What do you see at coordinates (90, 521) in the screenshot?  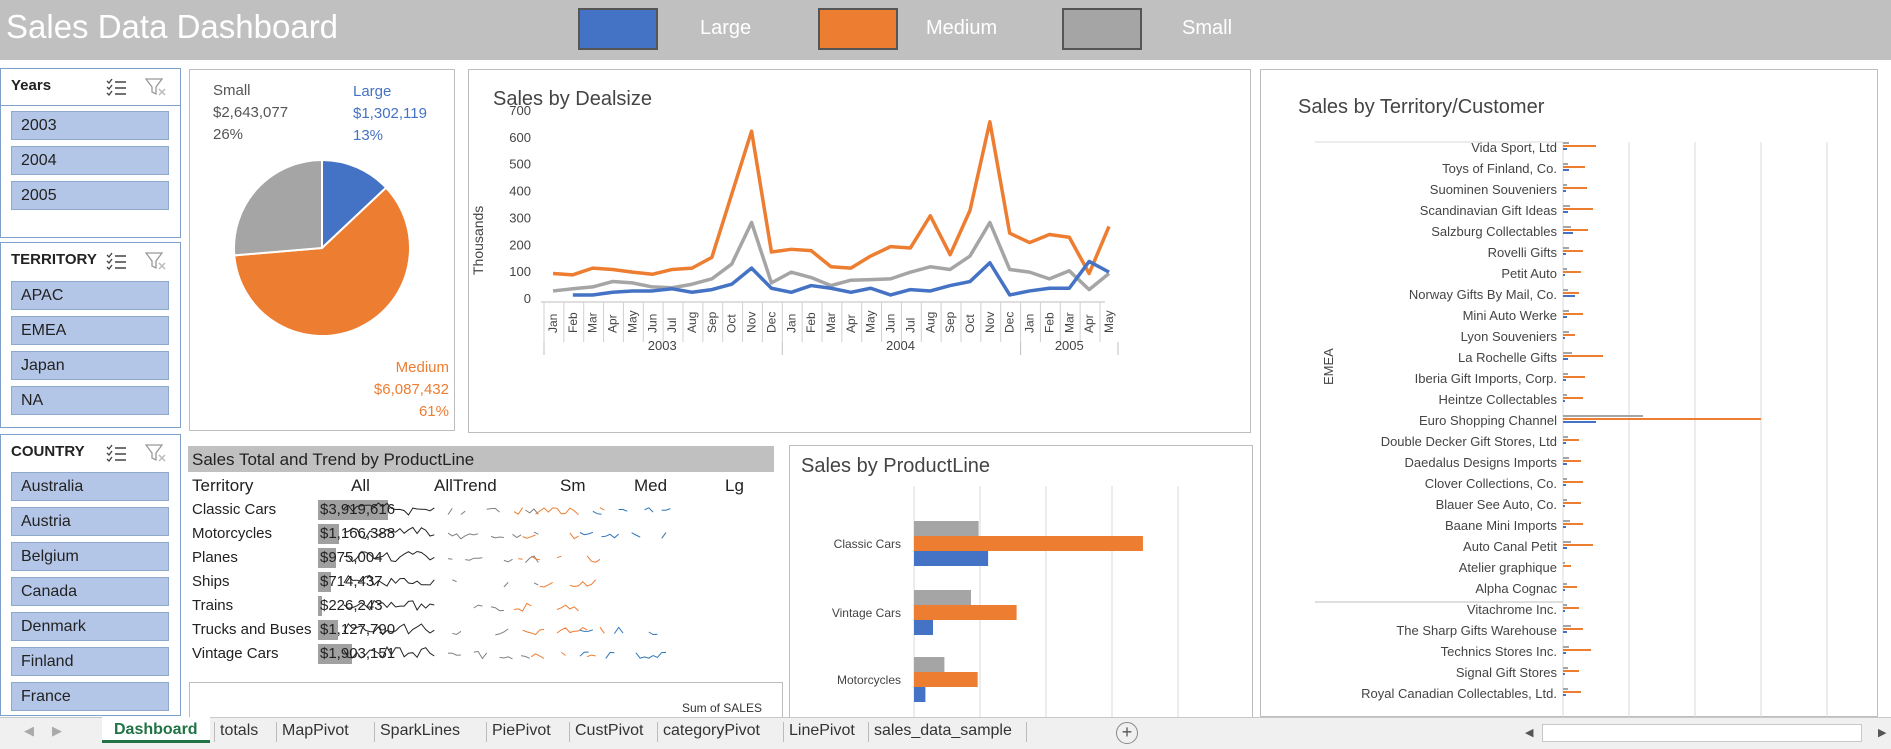 I see `slicer-item-austria: Austria` at bounding box center [90, 521].